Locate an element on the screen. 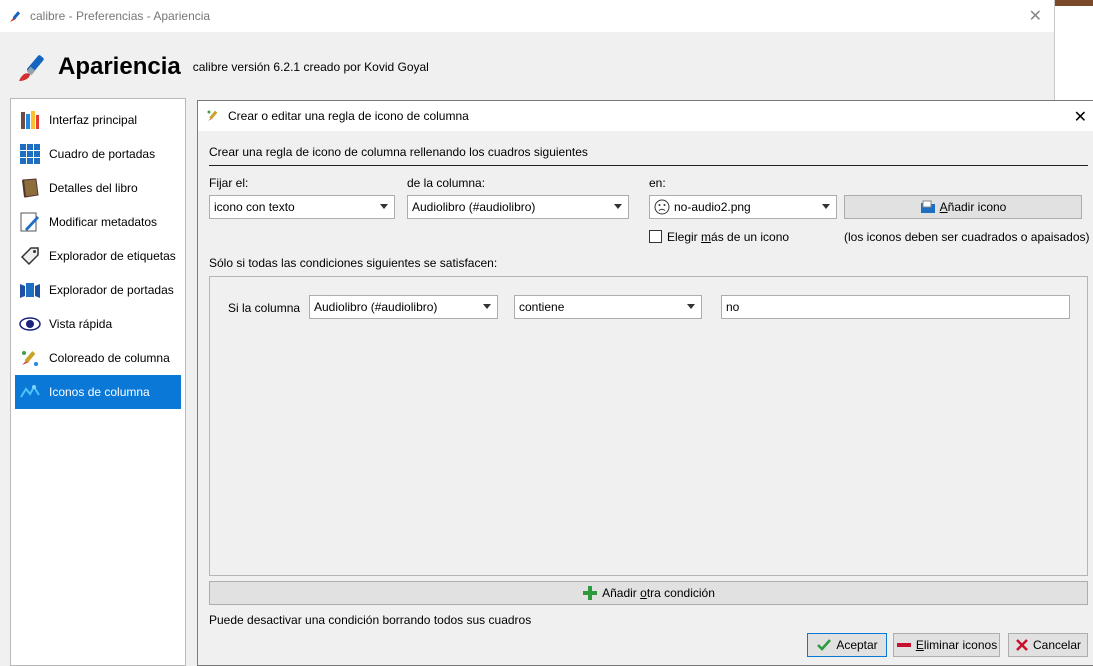 This screenshot has height=666, width=1093. window-title: calibre - Preferencias - Apariencia is located at coordinates (120, 16).